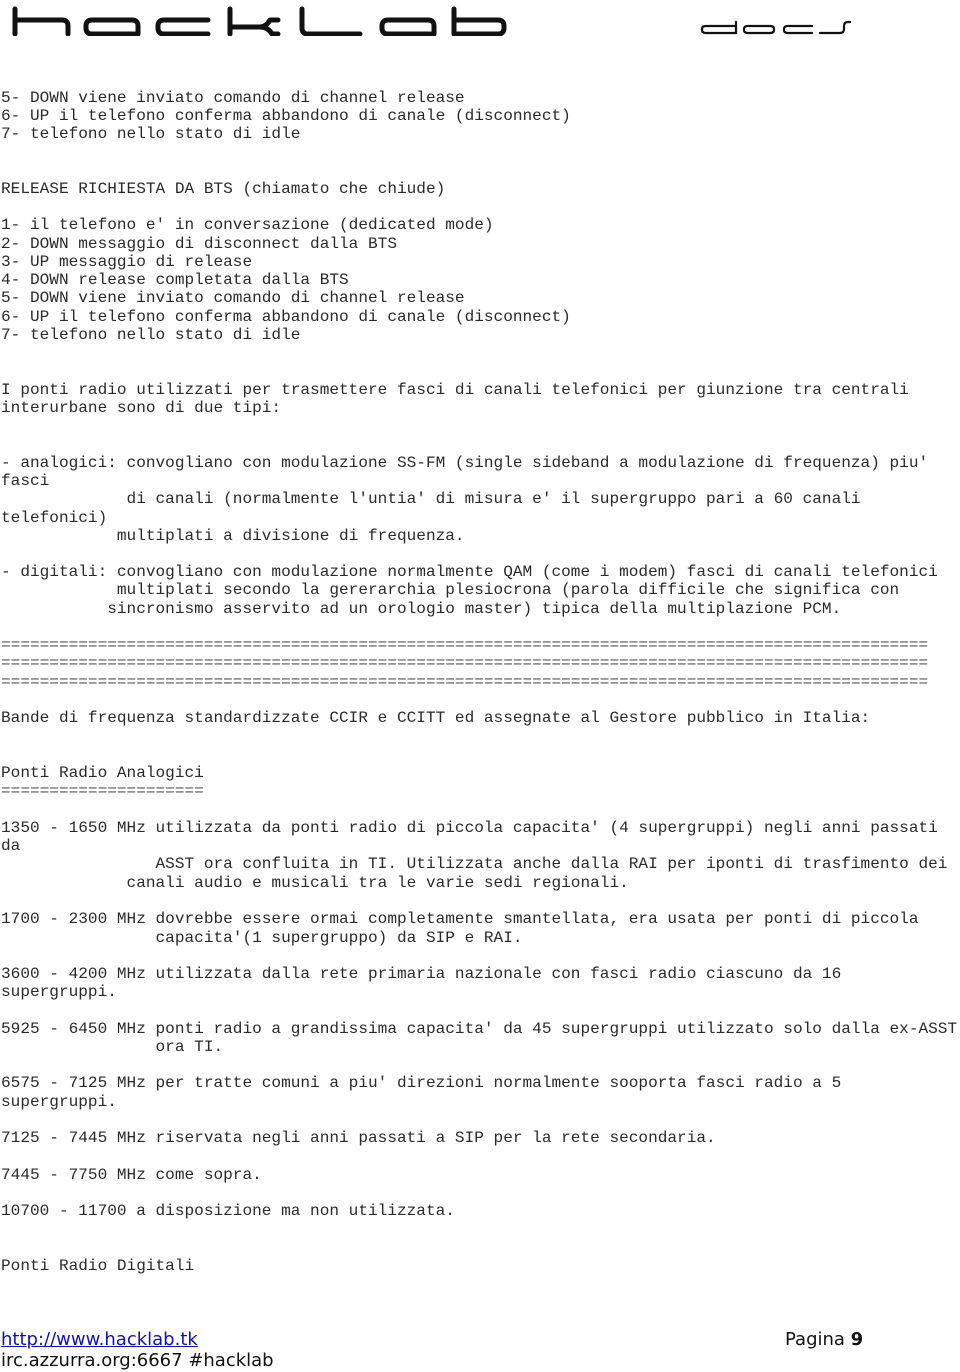 The height and width of the screenshot is (1372, 960). Describe the element at coordinates (259, 21) in the screenshot. I see `hacklab-logo: hacklab` at that location.